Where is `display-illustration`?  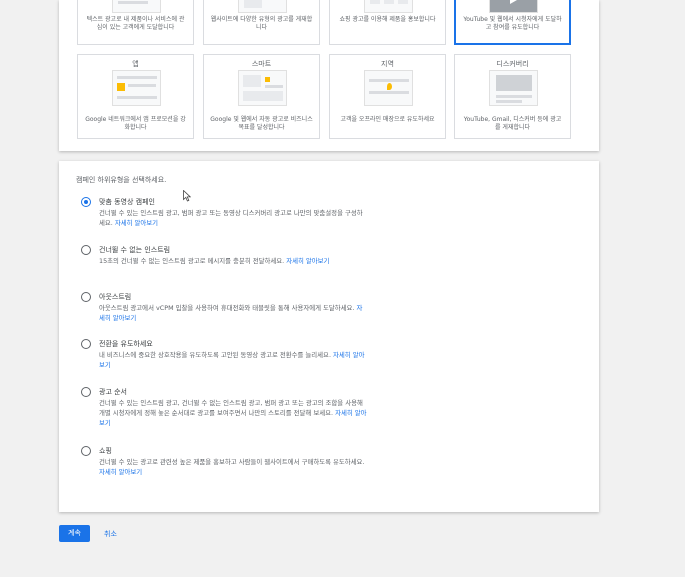
display-illustration is located at coordinates (262, 6).